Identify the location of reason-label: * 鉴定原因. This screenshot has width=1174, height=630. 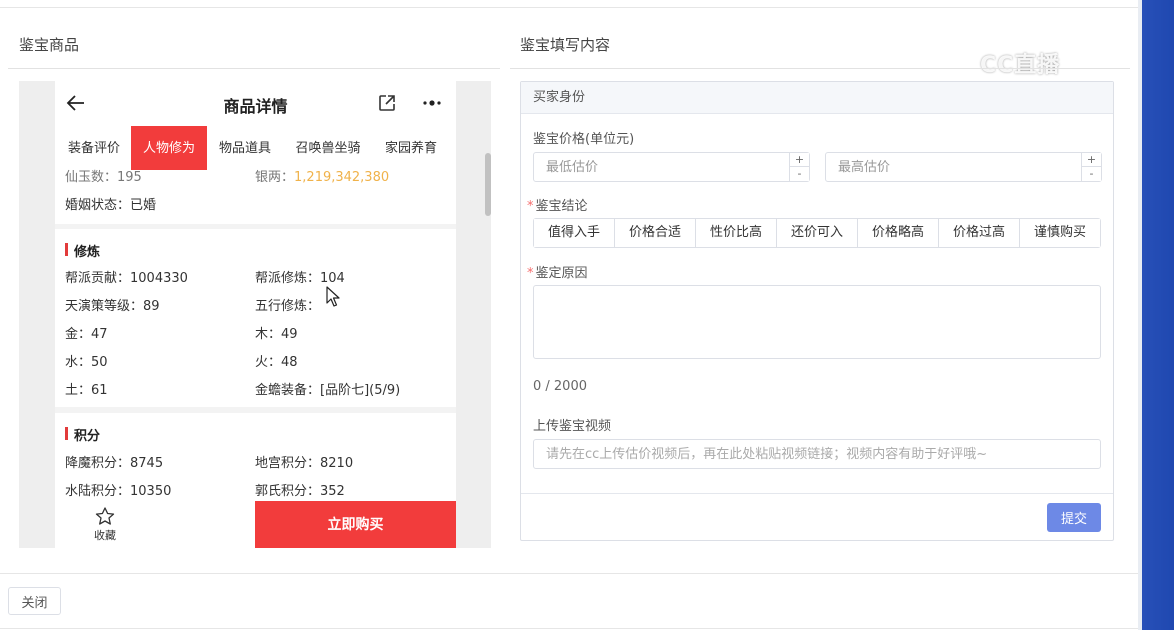
(557, 271).